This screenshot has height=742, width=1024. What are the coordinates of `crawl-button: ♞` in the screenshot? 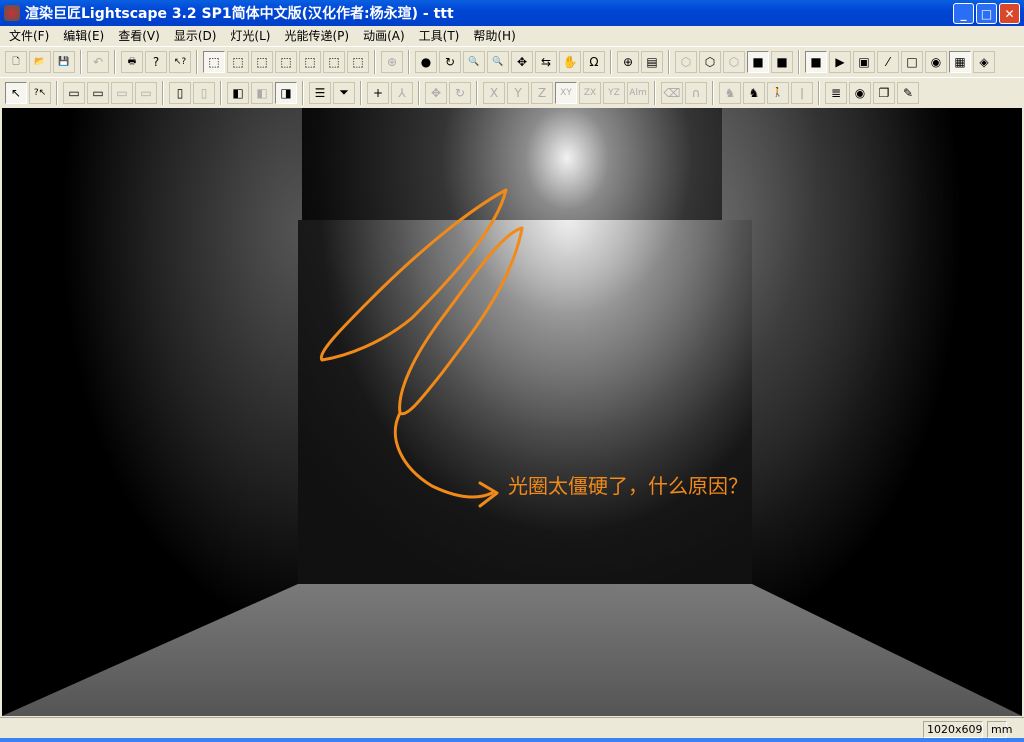 It's located at (730, 92).